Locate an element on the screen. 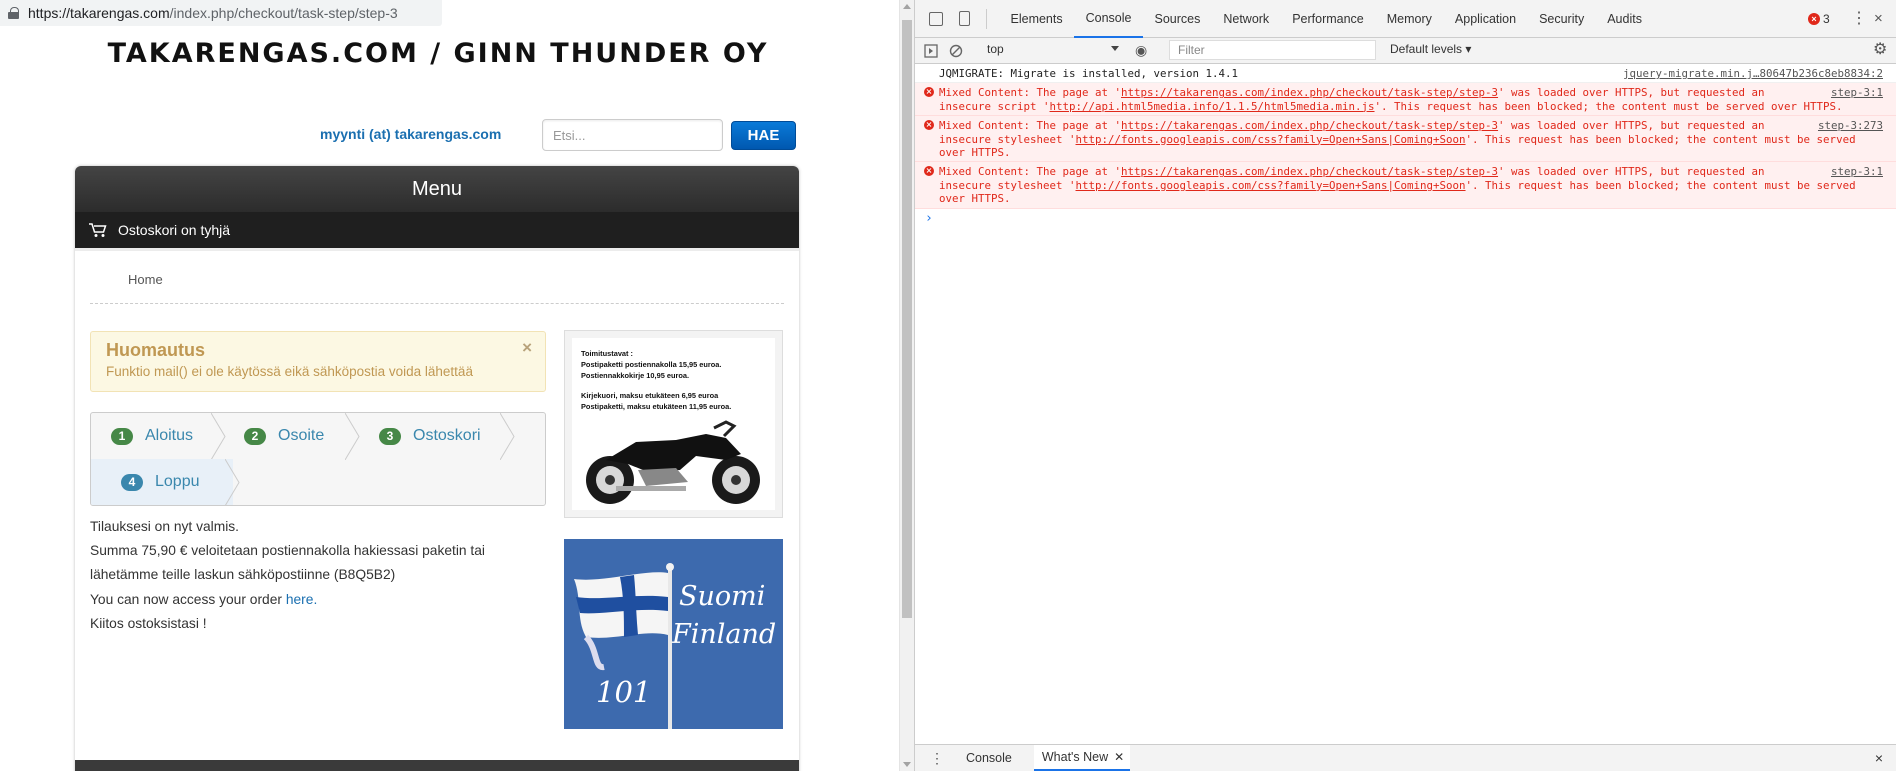 The width and height of the screenshot is (1896, 771). menu-toggle: Menu is located at coordinates (437, 189).